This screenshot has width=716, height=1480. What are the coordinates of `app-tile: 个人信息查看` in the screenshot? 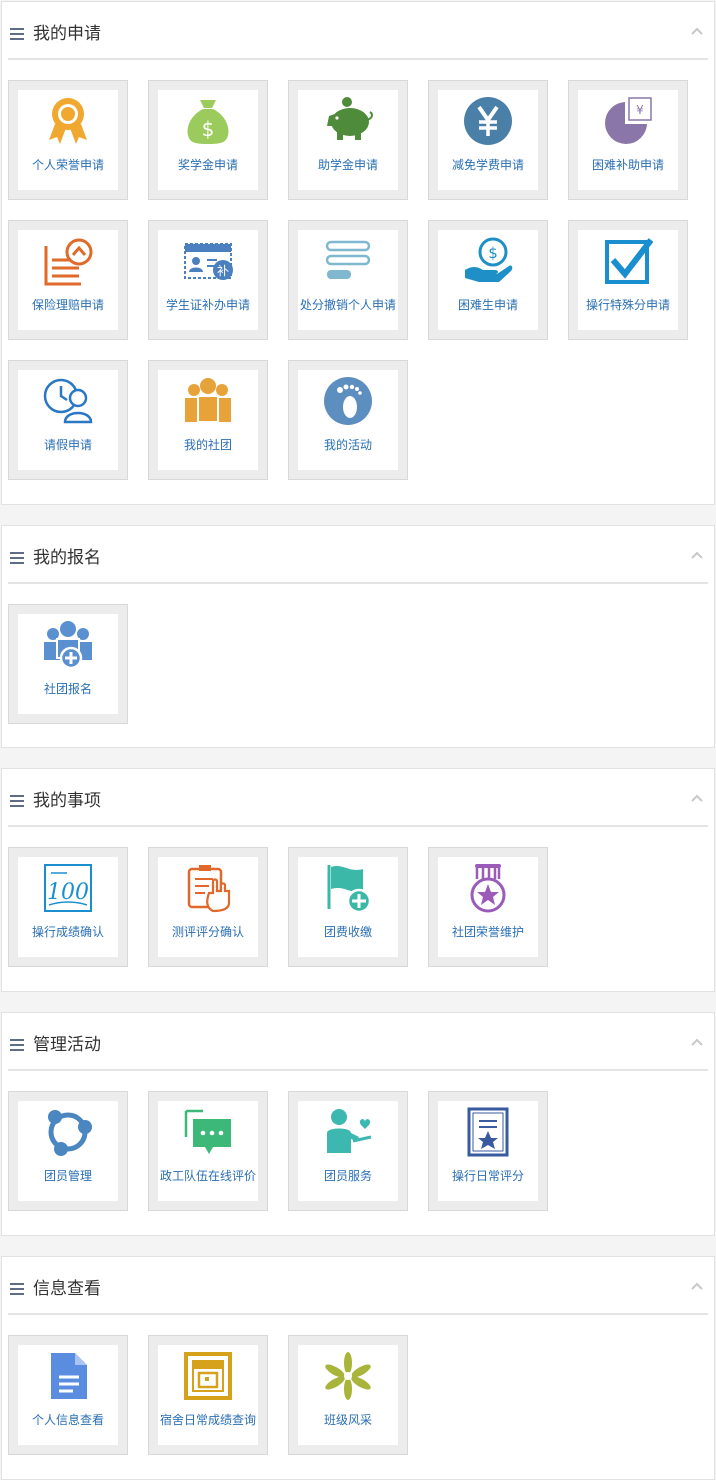 It's located at (68, 1395).